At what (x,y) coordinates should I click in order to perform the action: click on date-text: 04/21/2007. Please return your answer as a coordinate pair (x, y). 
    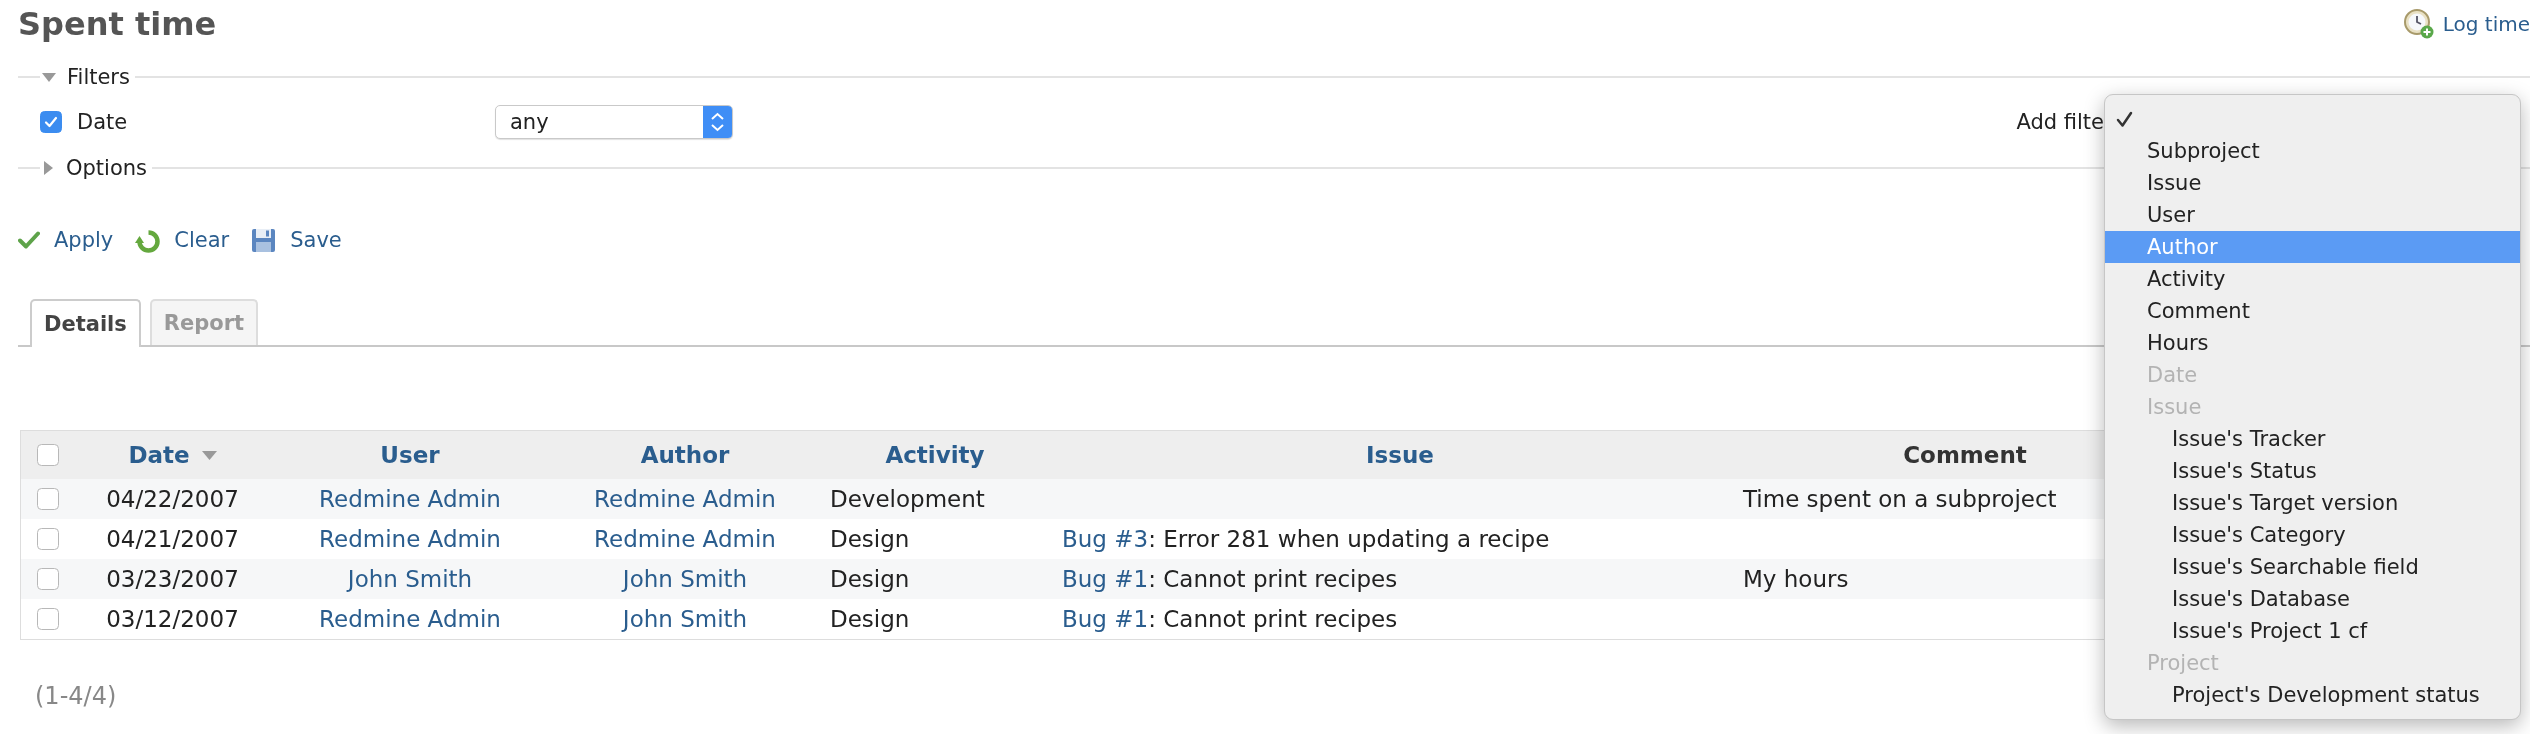
    Looking at the image, I should click on (172, 539).